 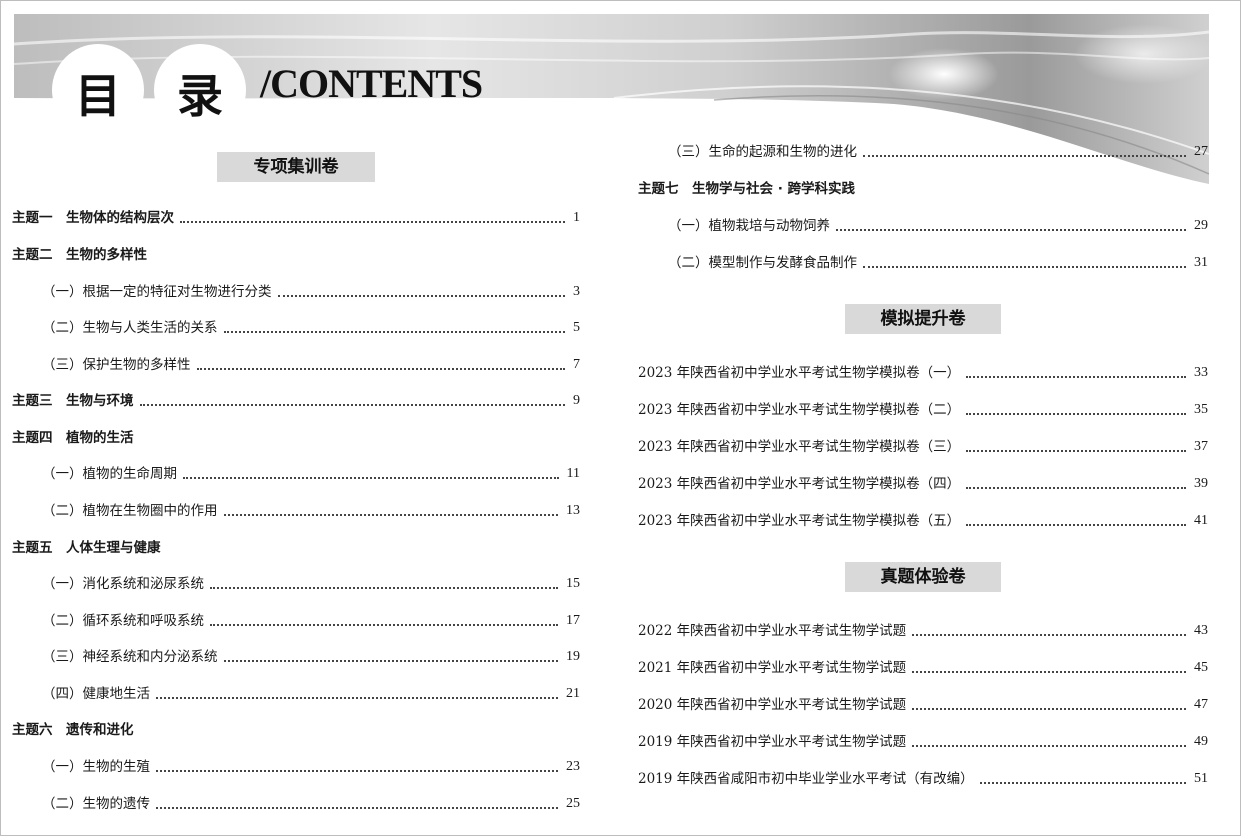 What do you see at coordinates (1201, 409) in the screenshot?
I see `toc-entry-page: 35` at bounding box center [1201, 409].